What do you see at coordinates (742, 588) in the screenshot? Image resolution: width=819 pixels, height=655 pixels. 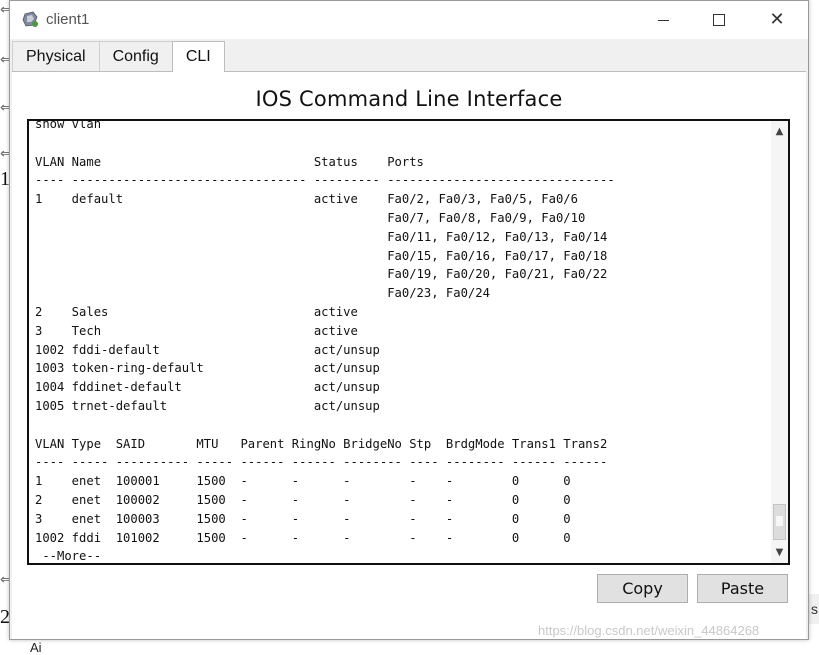 I see `paste-button: Paste` at bounding box center [742, 588].